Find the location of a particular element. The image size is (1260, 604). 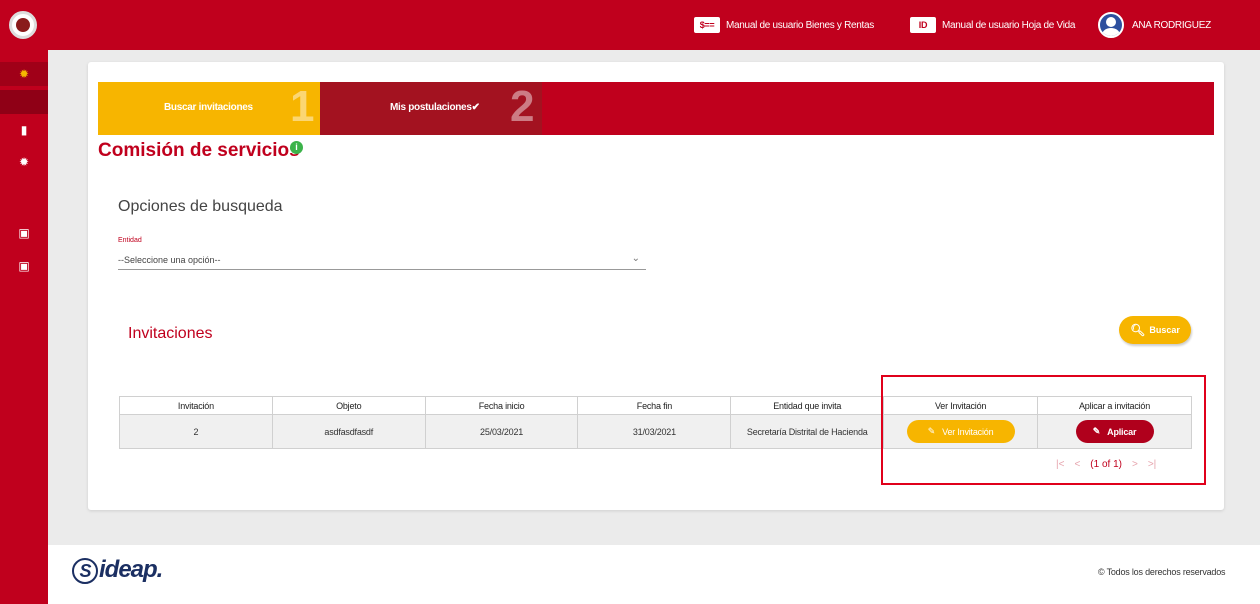

manual-bienes-link: $== Manual de usuario Bienes y Rentas is located at coordinates (784, 25).